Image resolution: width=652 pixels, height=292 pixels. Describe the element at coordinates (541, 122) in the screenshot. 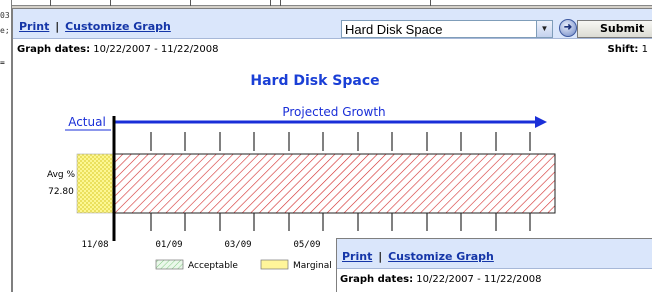

I see `projection-arrowhead` at that location.